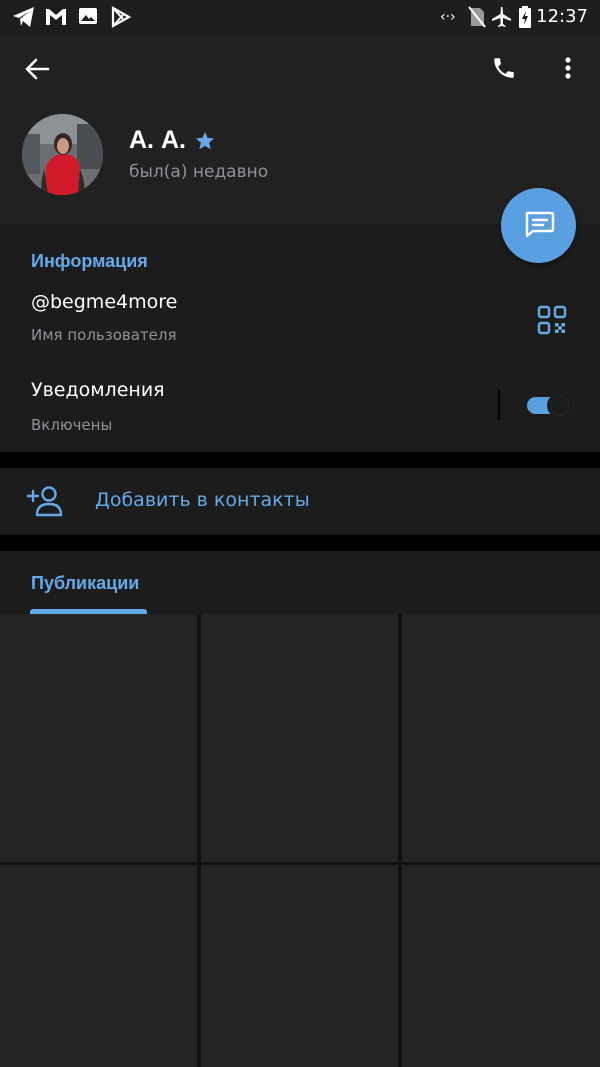 Image resolution: width=600 pixels, height=1067 pixels. Describe the element at coordinates (202, 500) in the screenshot. I see `add-to-contacts-label: Добавить в контакты` at that location.